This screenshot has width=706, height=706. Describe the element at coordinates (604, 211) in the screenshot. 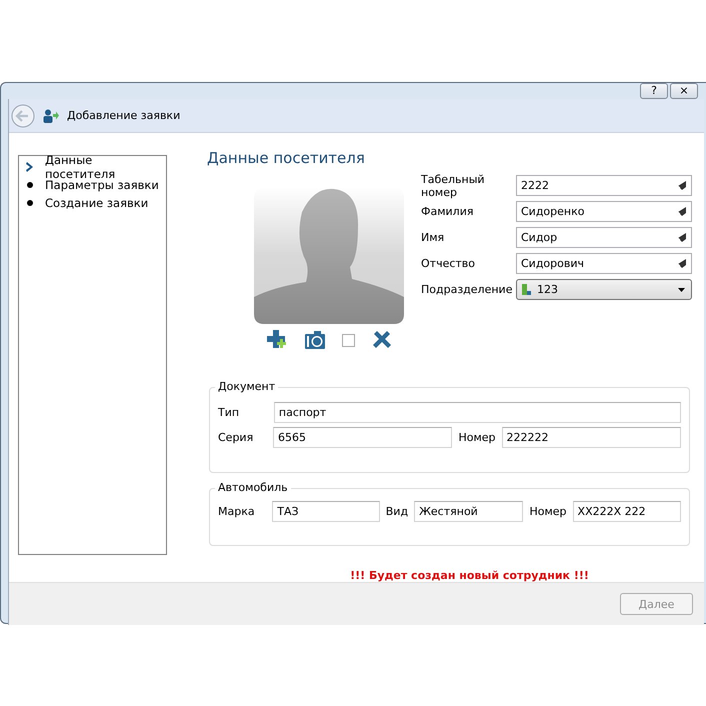

I see `input-field: Сидоренко` at that location.